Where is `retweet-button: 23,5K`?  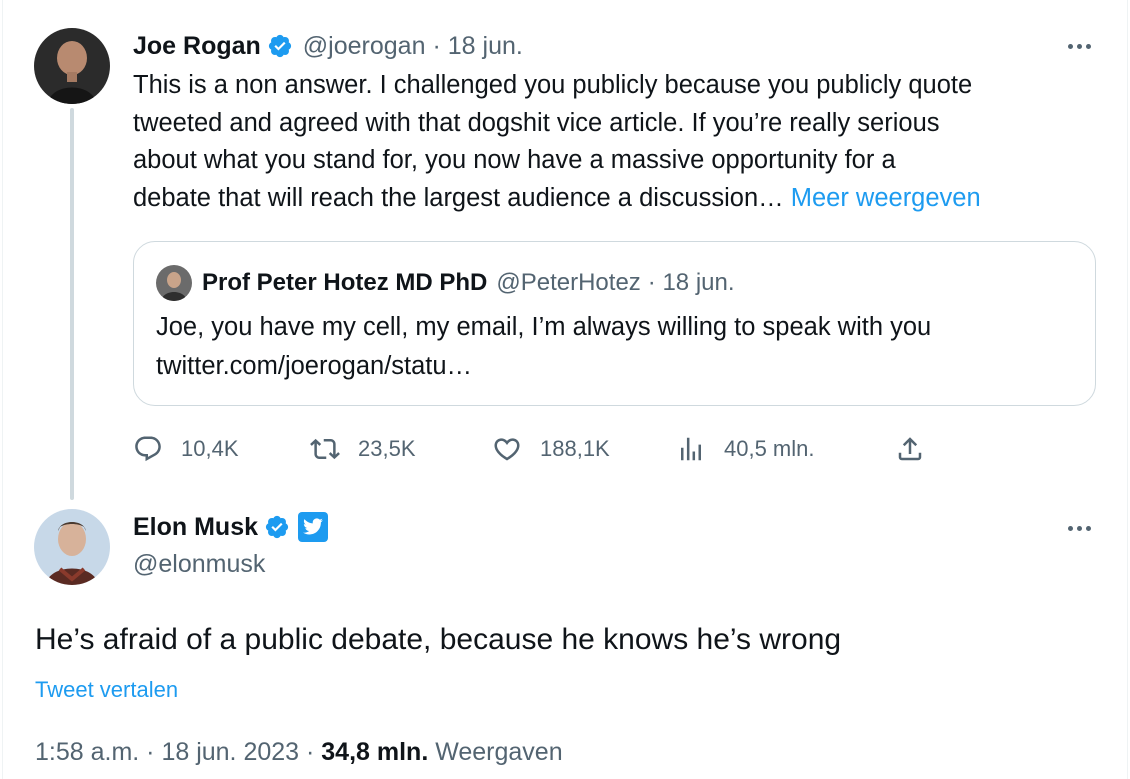 retweet-button: 23,5K is located at coordinates (363, 449).